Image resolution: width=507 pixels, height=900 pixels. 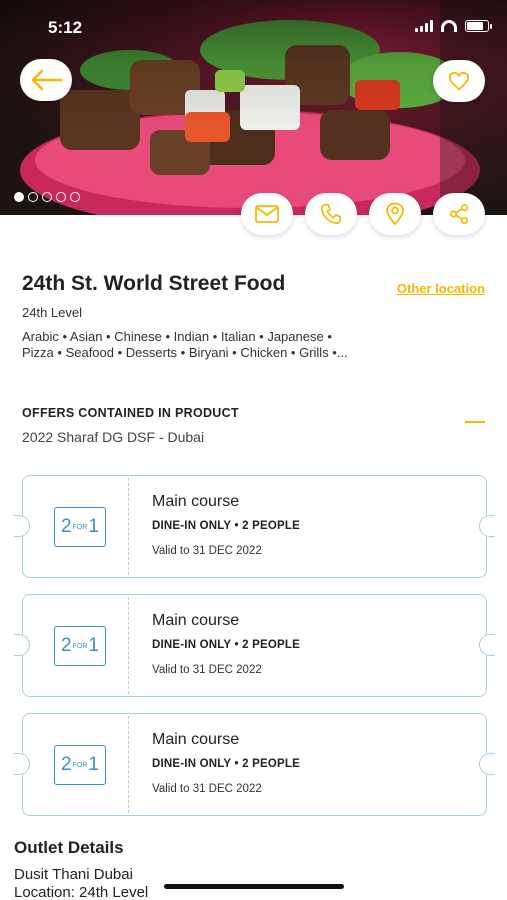 What do you see at coordinates (441, 288) in the screenshot?
I see `other-location-link: Other location` at bounding box center [441, 288].